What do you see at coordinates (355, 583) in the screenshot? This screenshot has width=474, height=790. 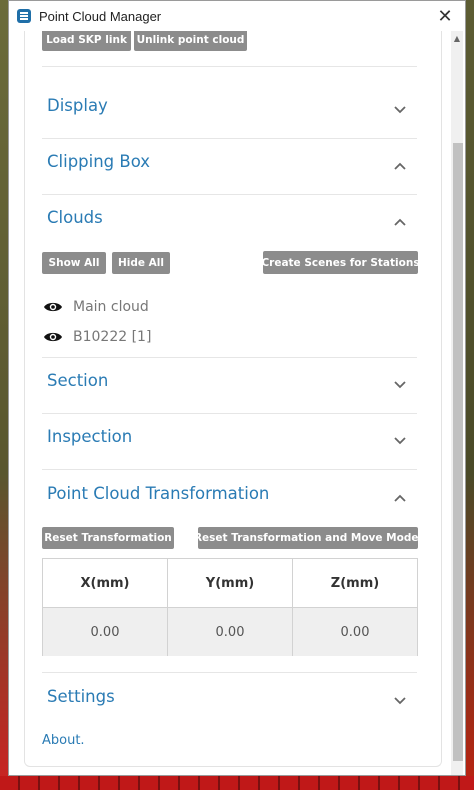 I see `column-header-z: Z(mm)` at bounding box center [355, 583].